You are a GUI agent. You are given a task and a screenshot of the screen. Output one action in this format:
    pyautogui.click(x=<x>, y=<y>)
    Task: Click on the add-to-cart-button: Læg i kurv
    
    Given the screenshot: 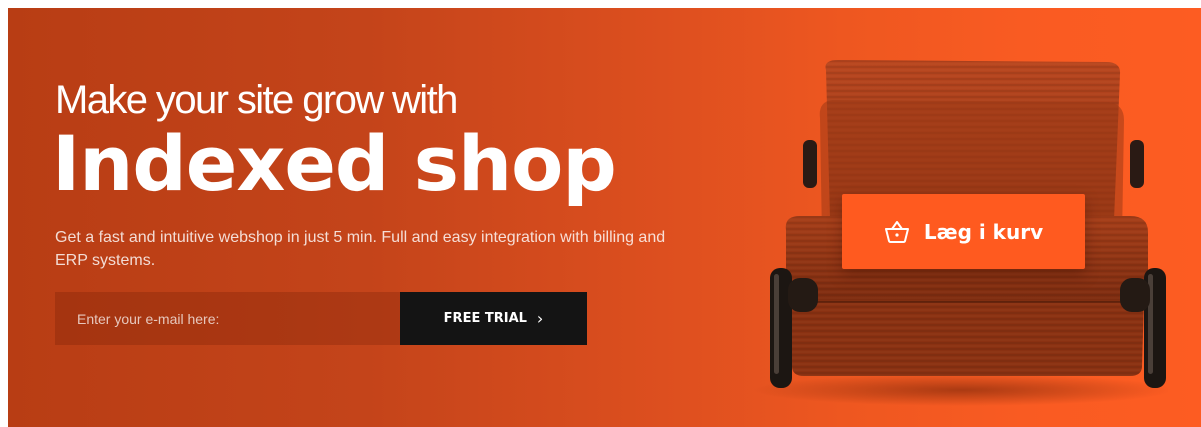 What is the action you would take?
    pyautogui.click(x=963, y=231)
    